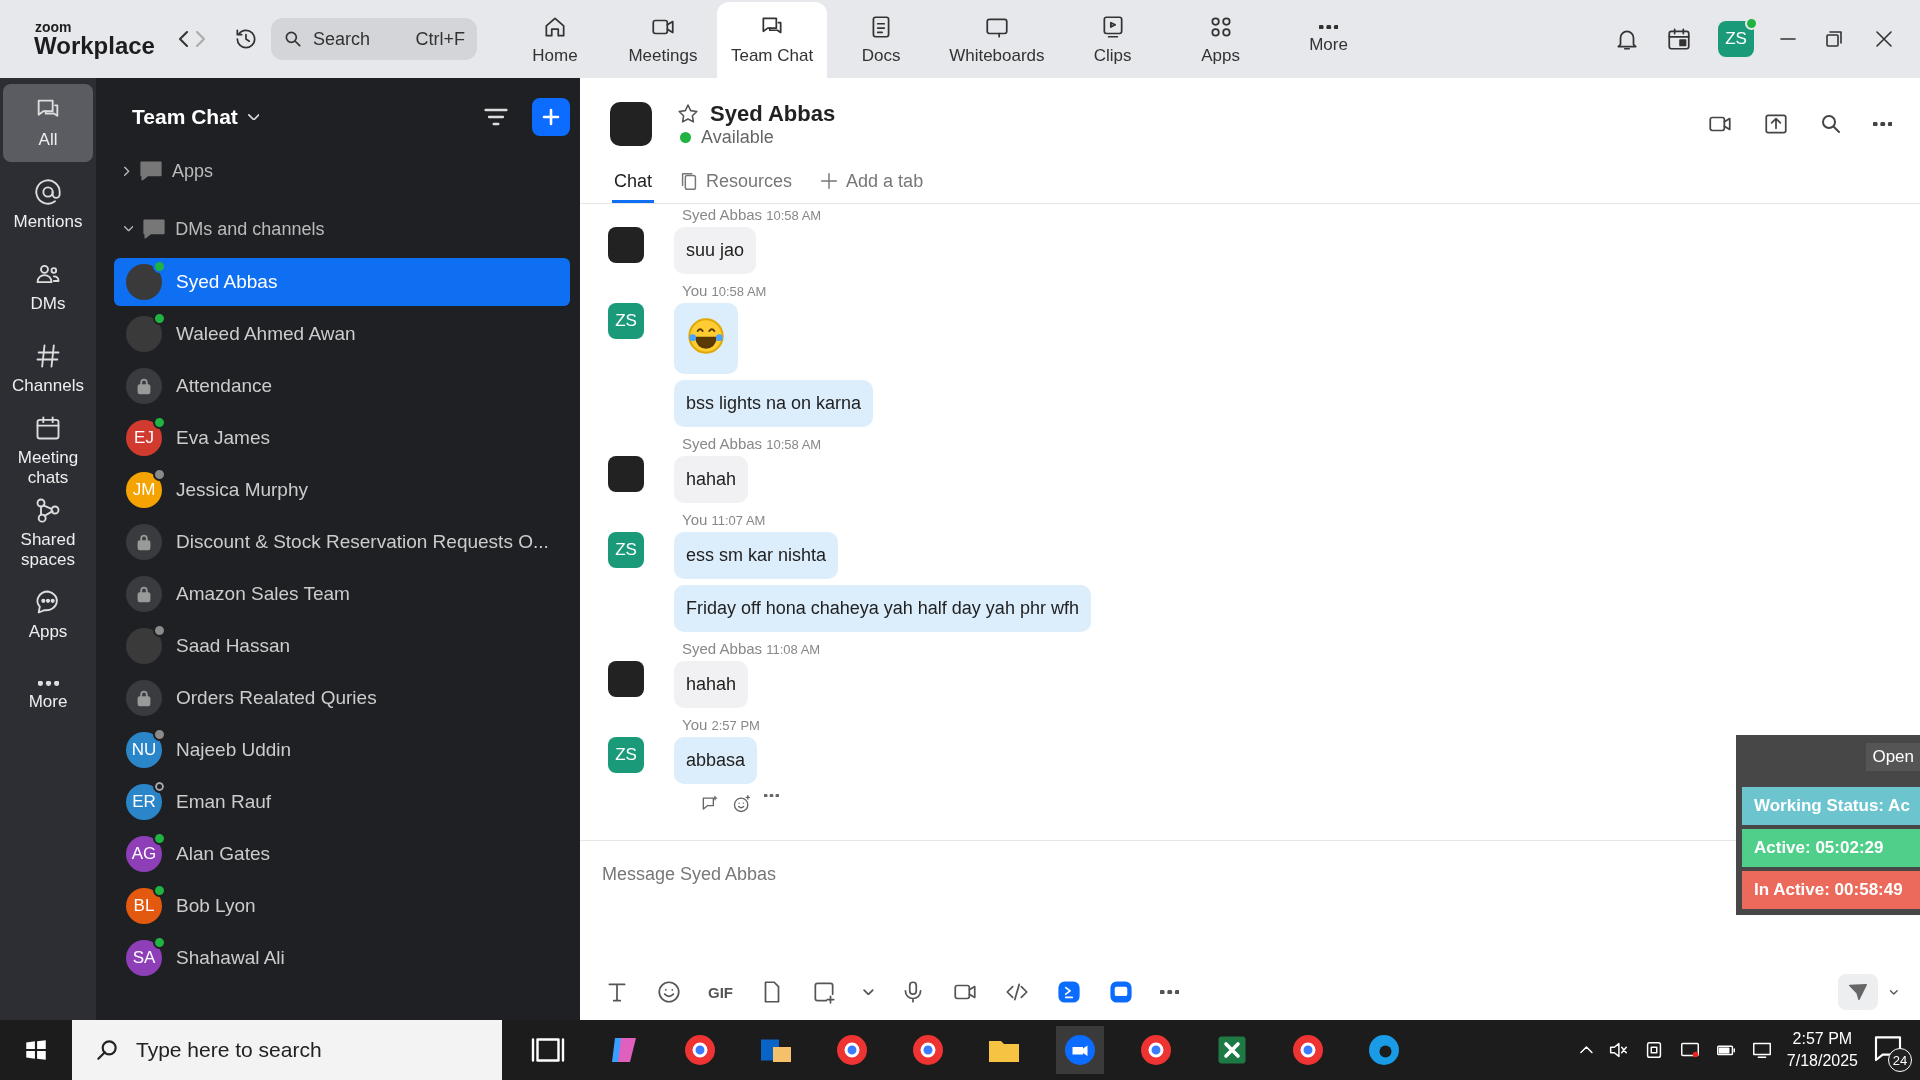 Image resolution: width=1920 pixels, height=1080 pixels. I want to click on message-bubble: abbasa, so click(716, 760).